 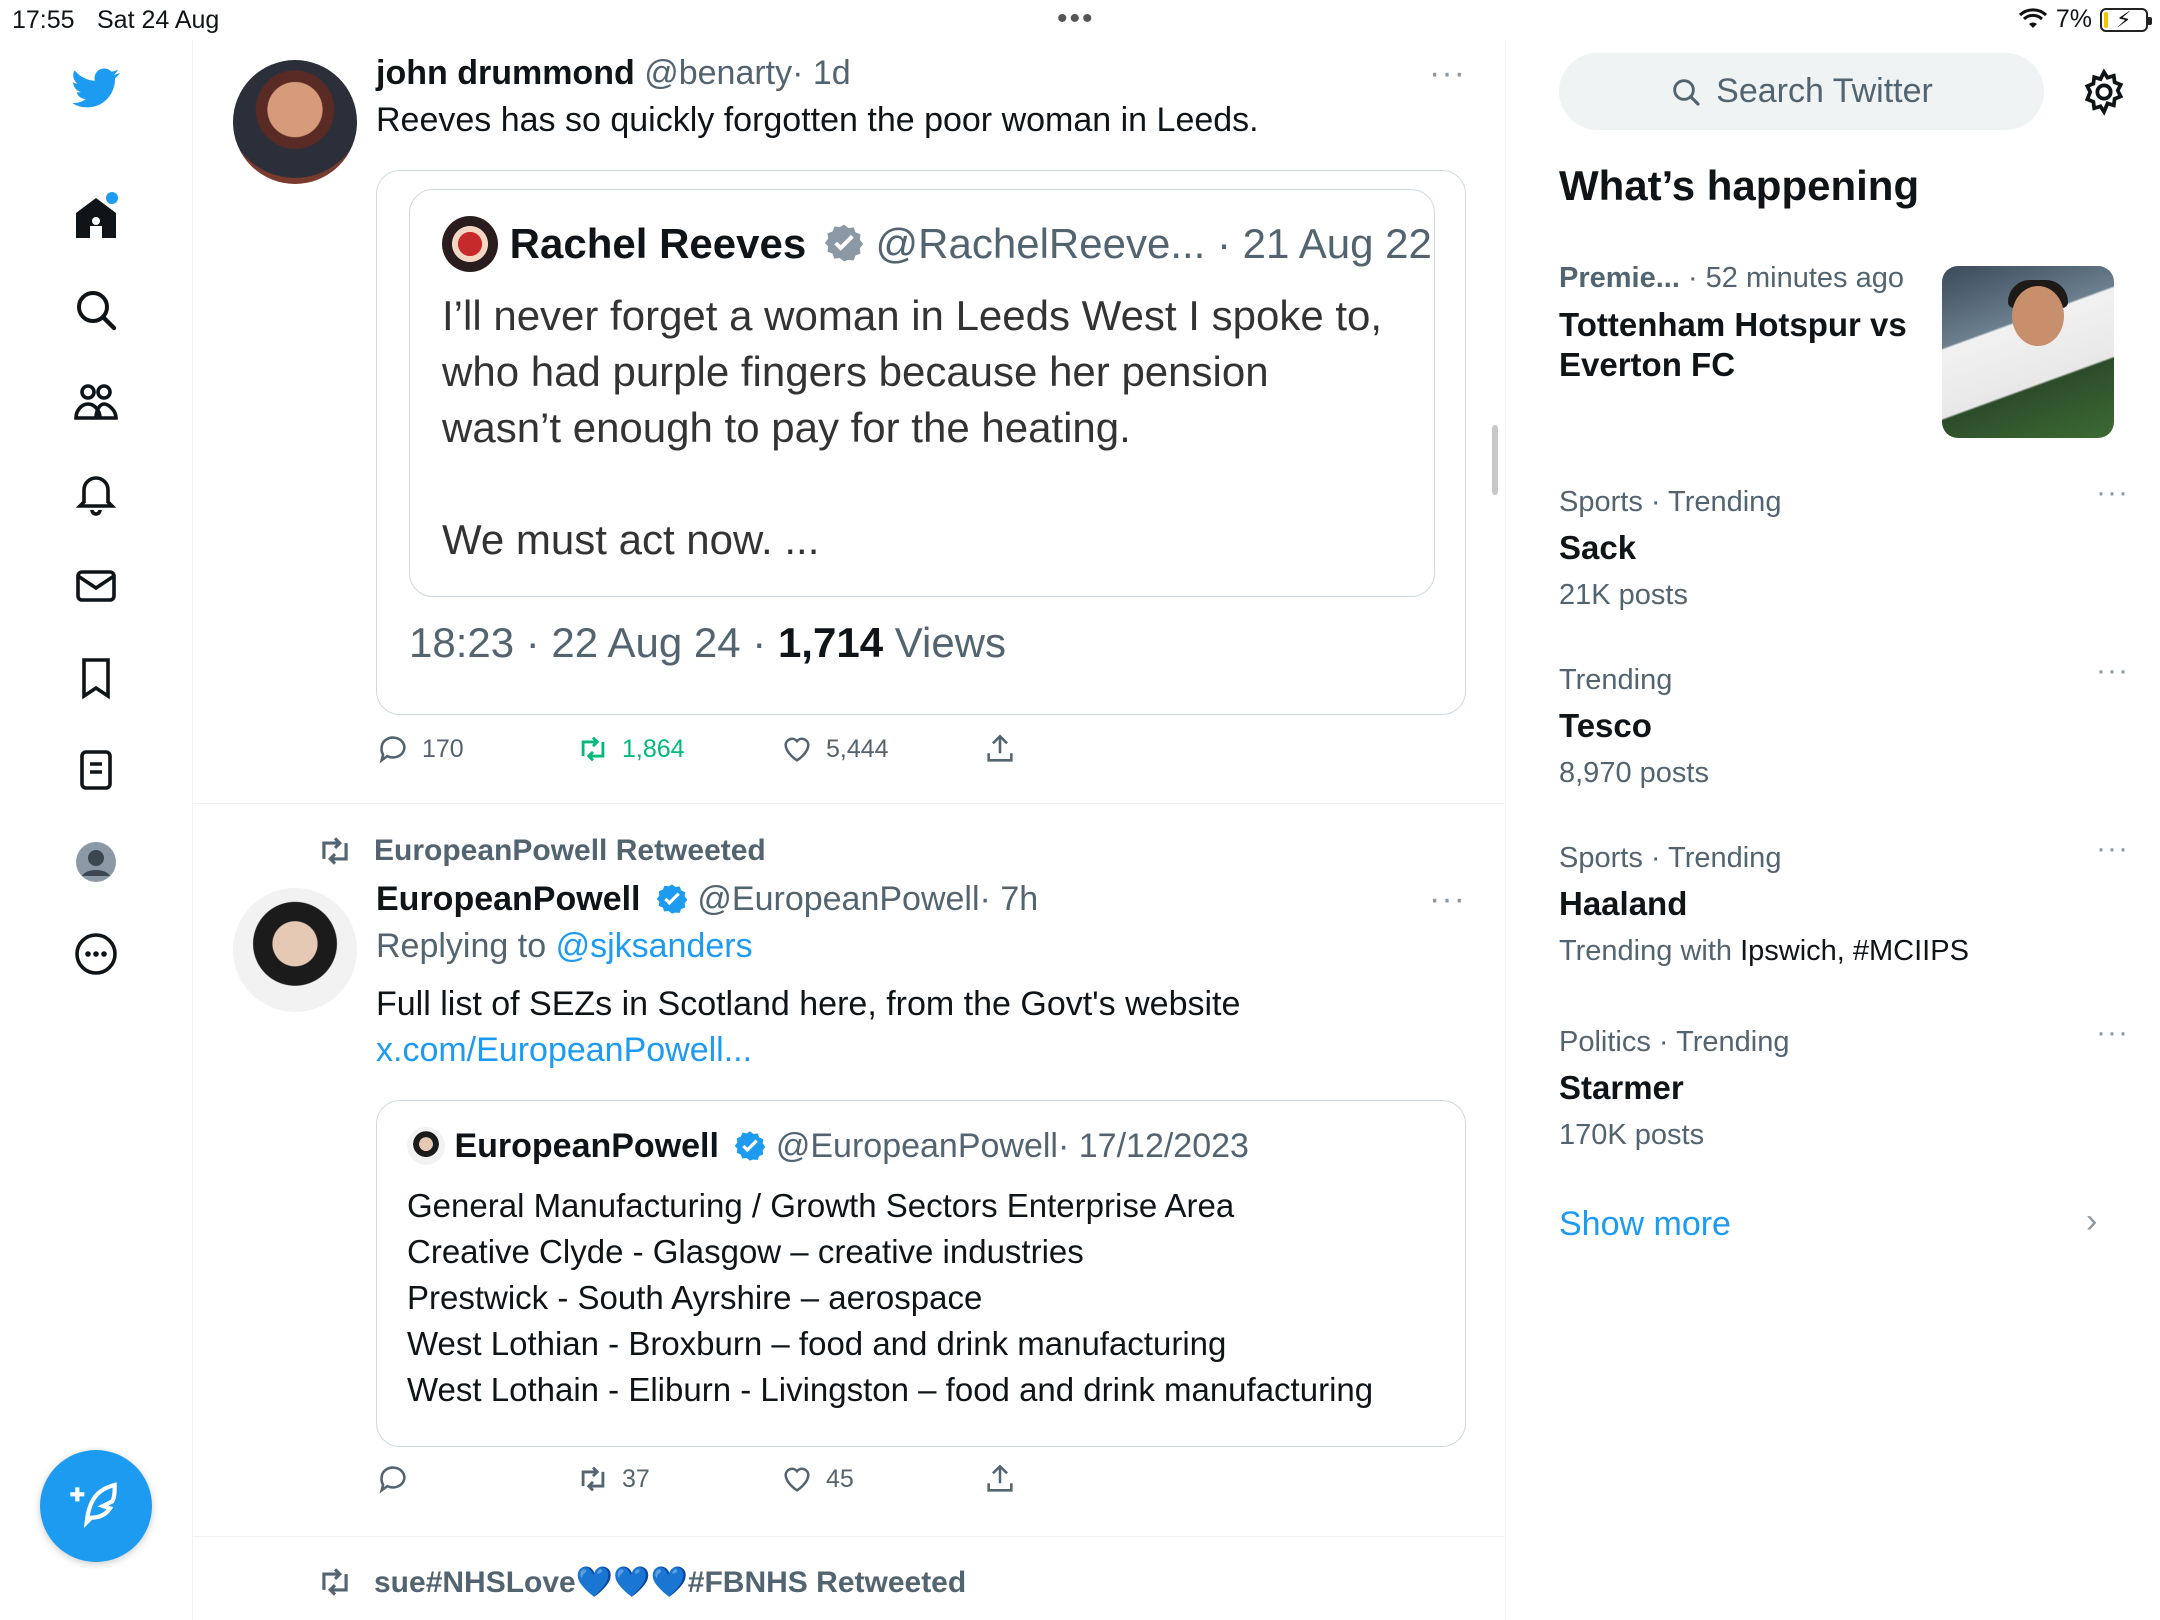 What do you see at coordinates (443, 748) in the screenshot?
I see `reply-count: 170` at bounding box center [443, 748].